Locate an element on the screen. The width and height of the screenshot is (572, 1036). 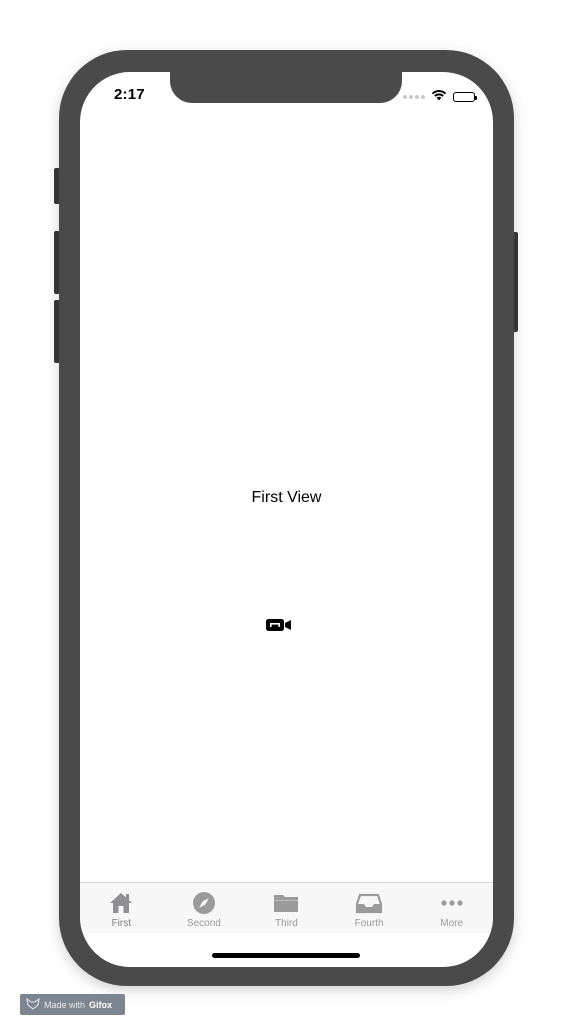
tab-more-label: More is located at coordinates (452, 923).